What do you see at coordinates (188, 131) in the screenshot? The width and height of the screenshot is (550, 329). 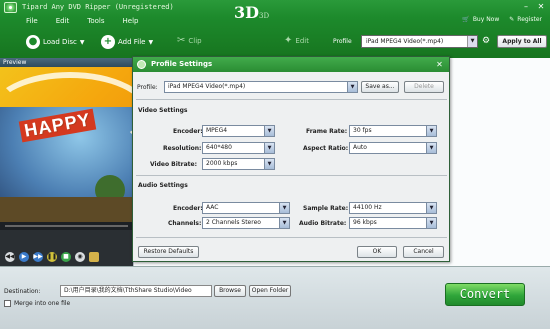 I see `video-encoder-label: Encoder:` at bounding box center [188, 131].